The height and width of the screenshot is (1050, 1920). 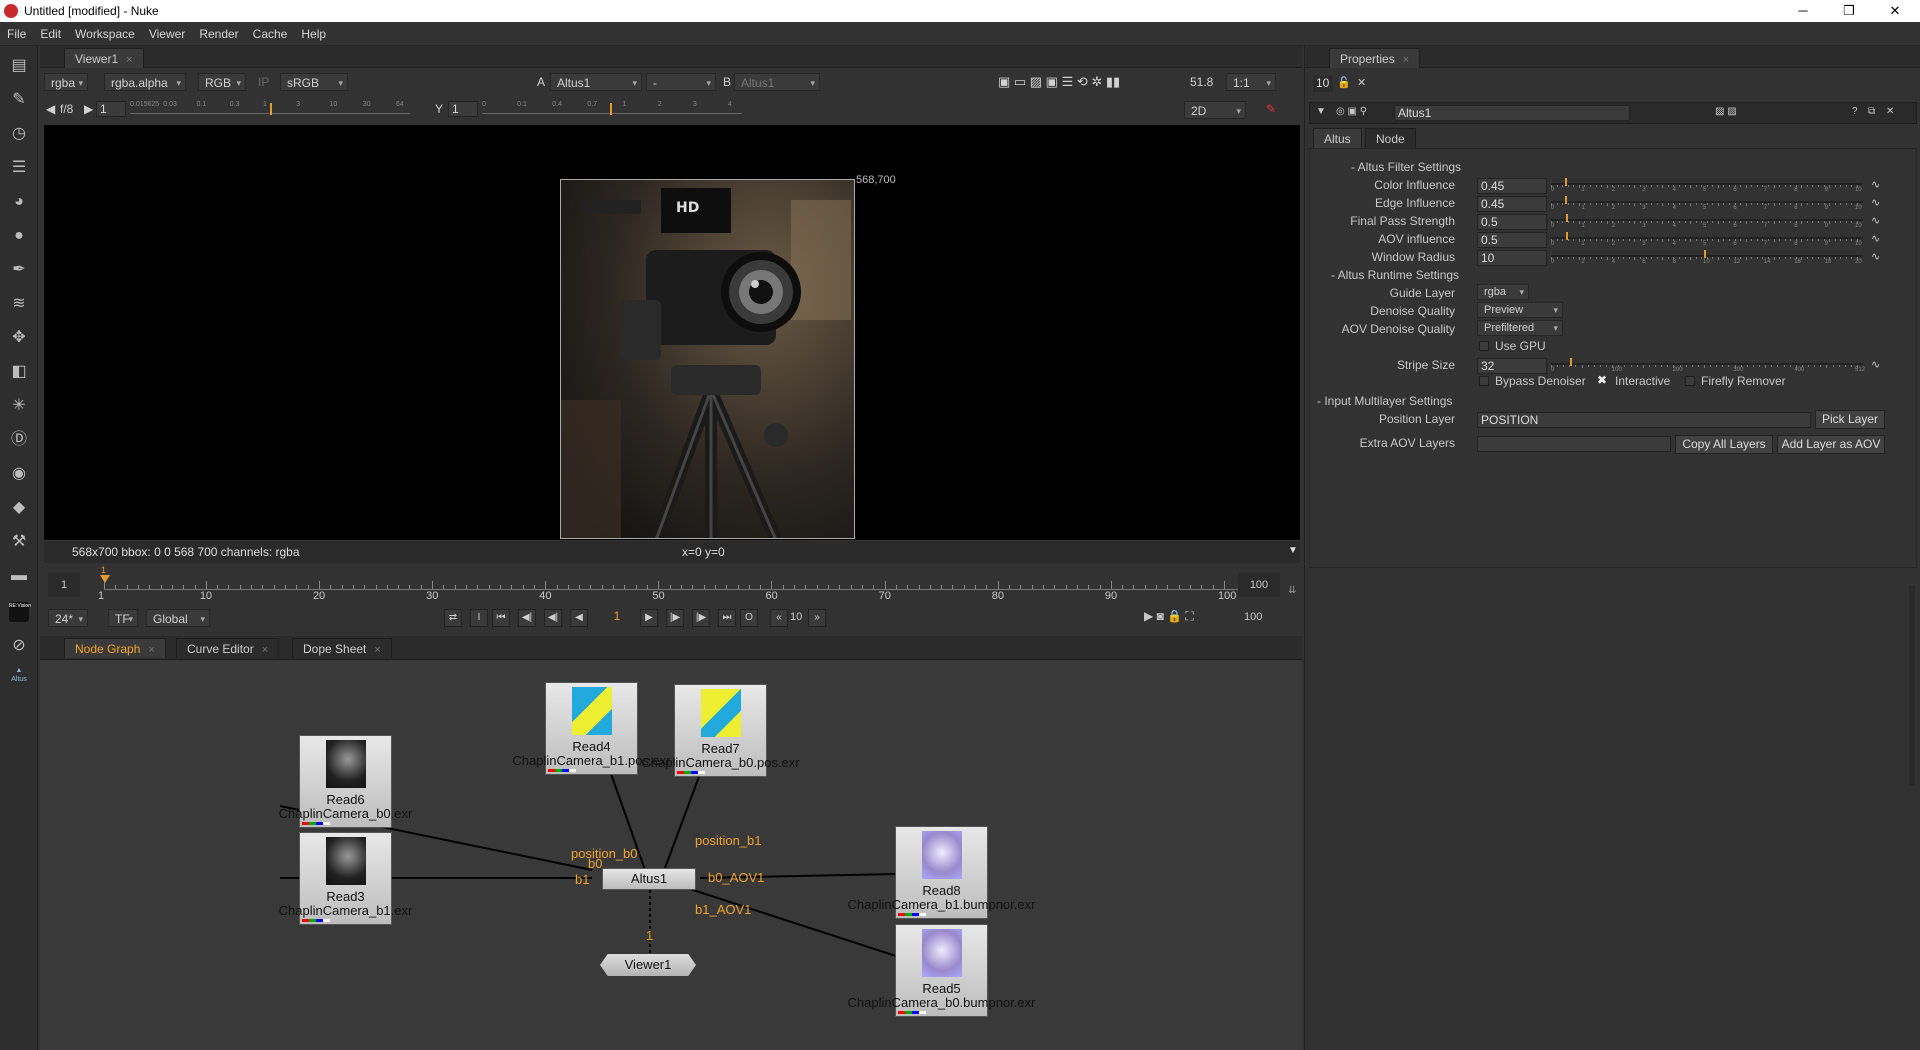 I want to click on out-point-icon: O, so click(x=749, y=618).